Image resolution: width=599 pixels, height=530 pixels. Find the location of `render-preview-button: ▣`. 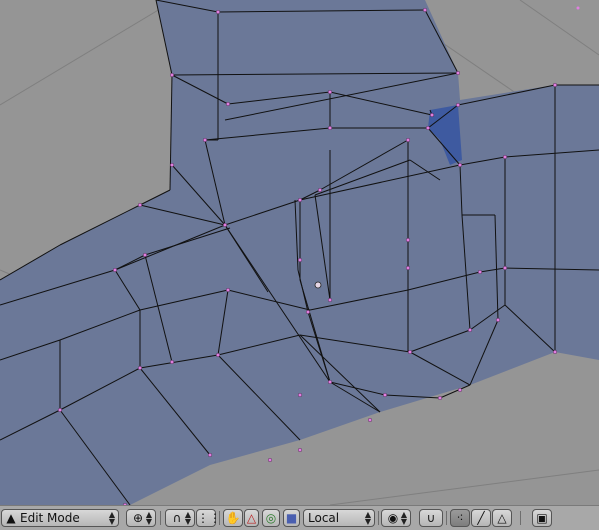

render-preview-button: ▣ is located at coordinates (542, 518).